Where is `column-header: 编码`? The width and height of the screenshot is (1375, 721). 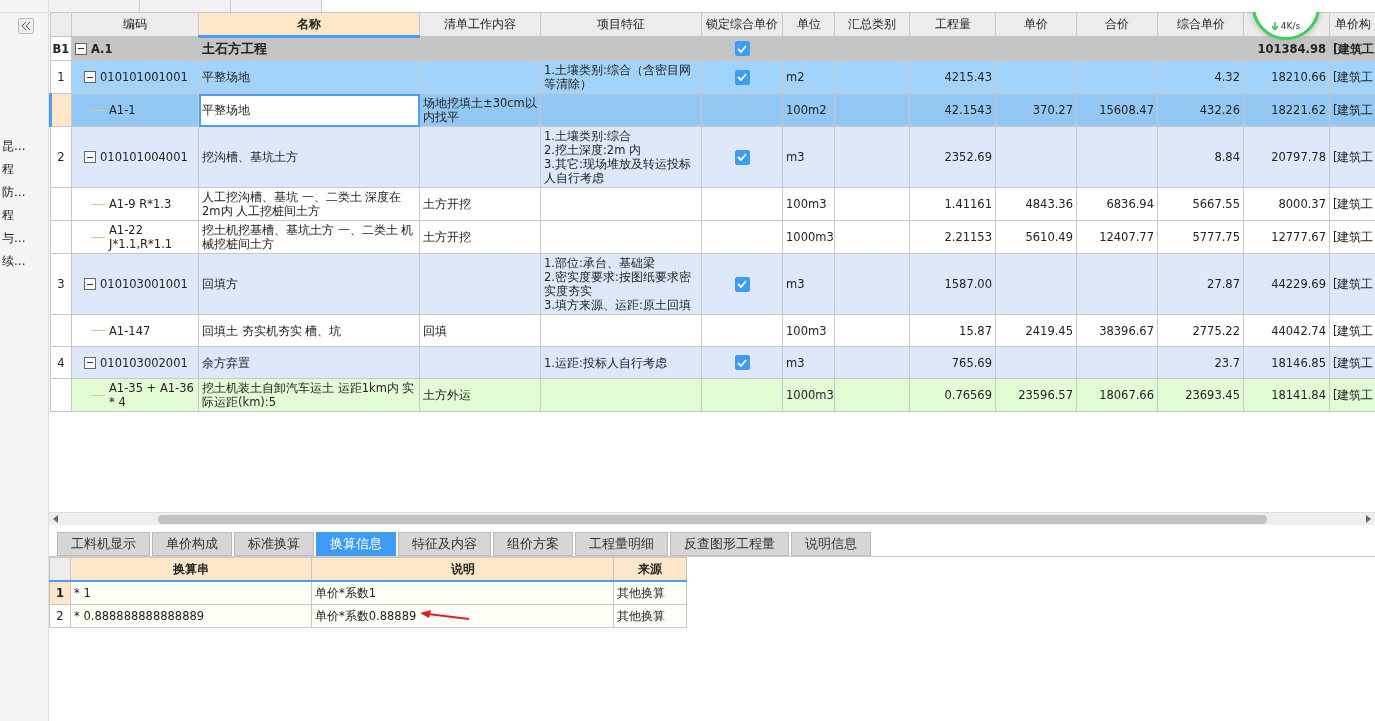
column-header: 编码 is located at coordinates (135, 24).